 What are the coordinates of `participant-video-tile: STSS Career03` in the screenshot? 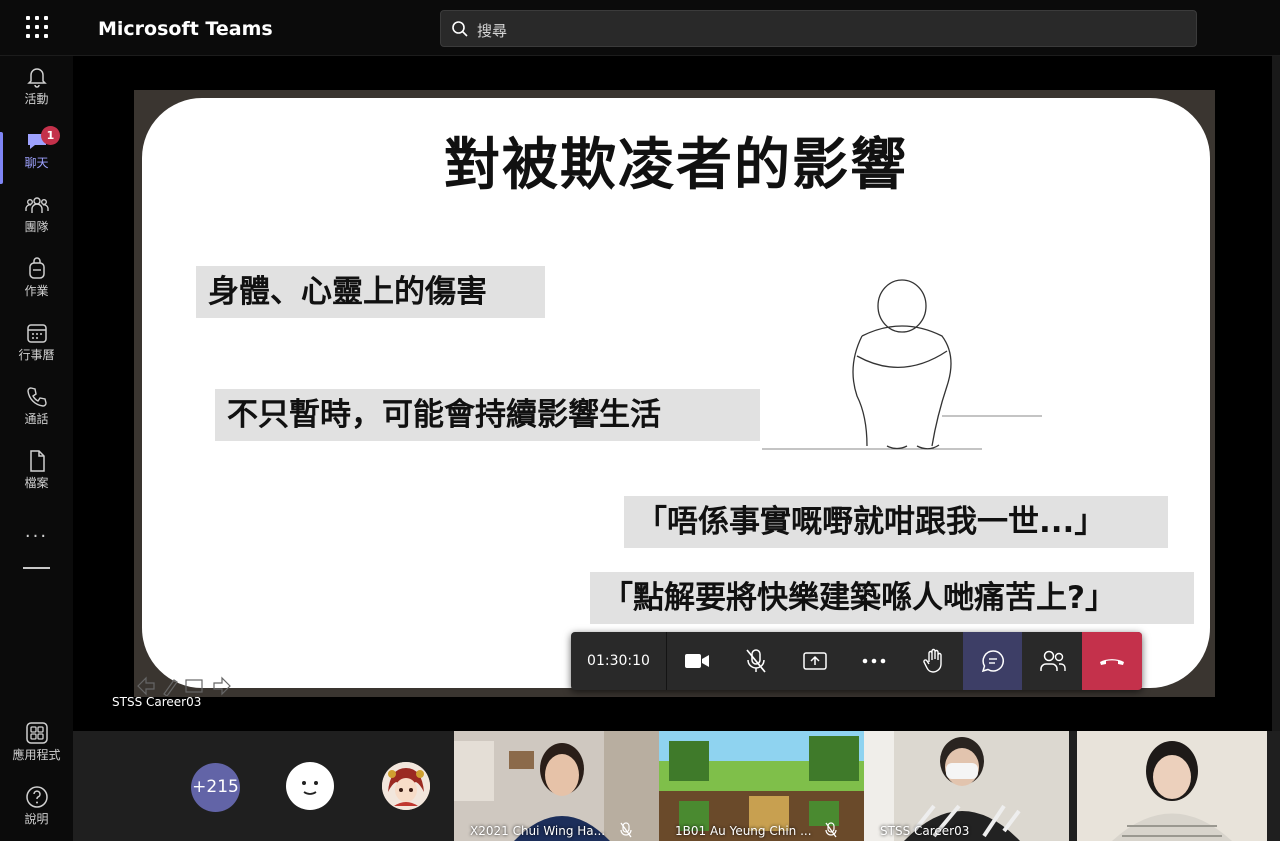 It's located at (966, 786).